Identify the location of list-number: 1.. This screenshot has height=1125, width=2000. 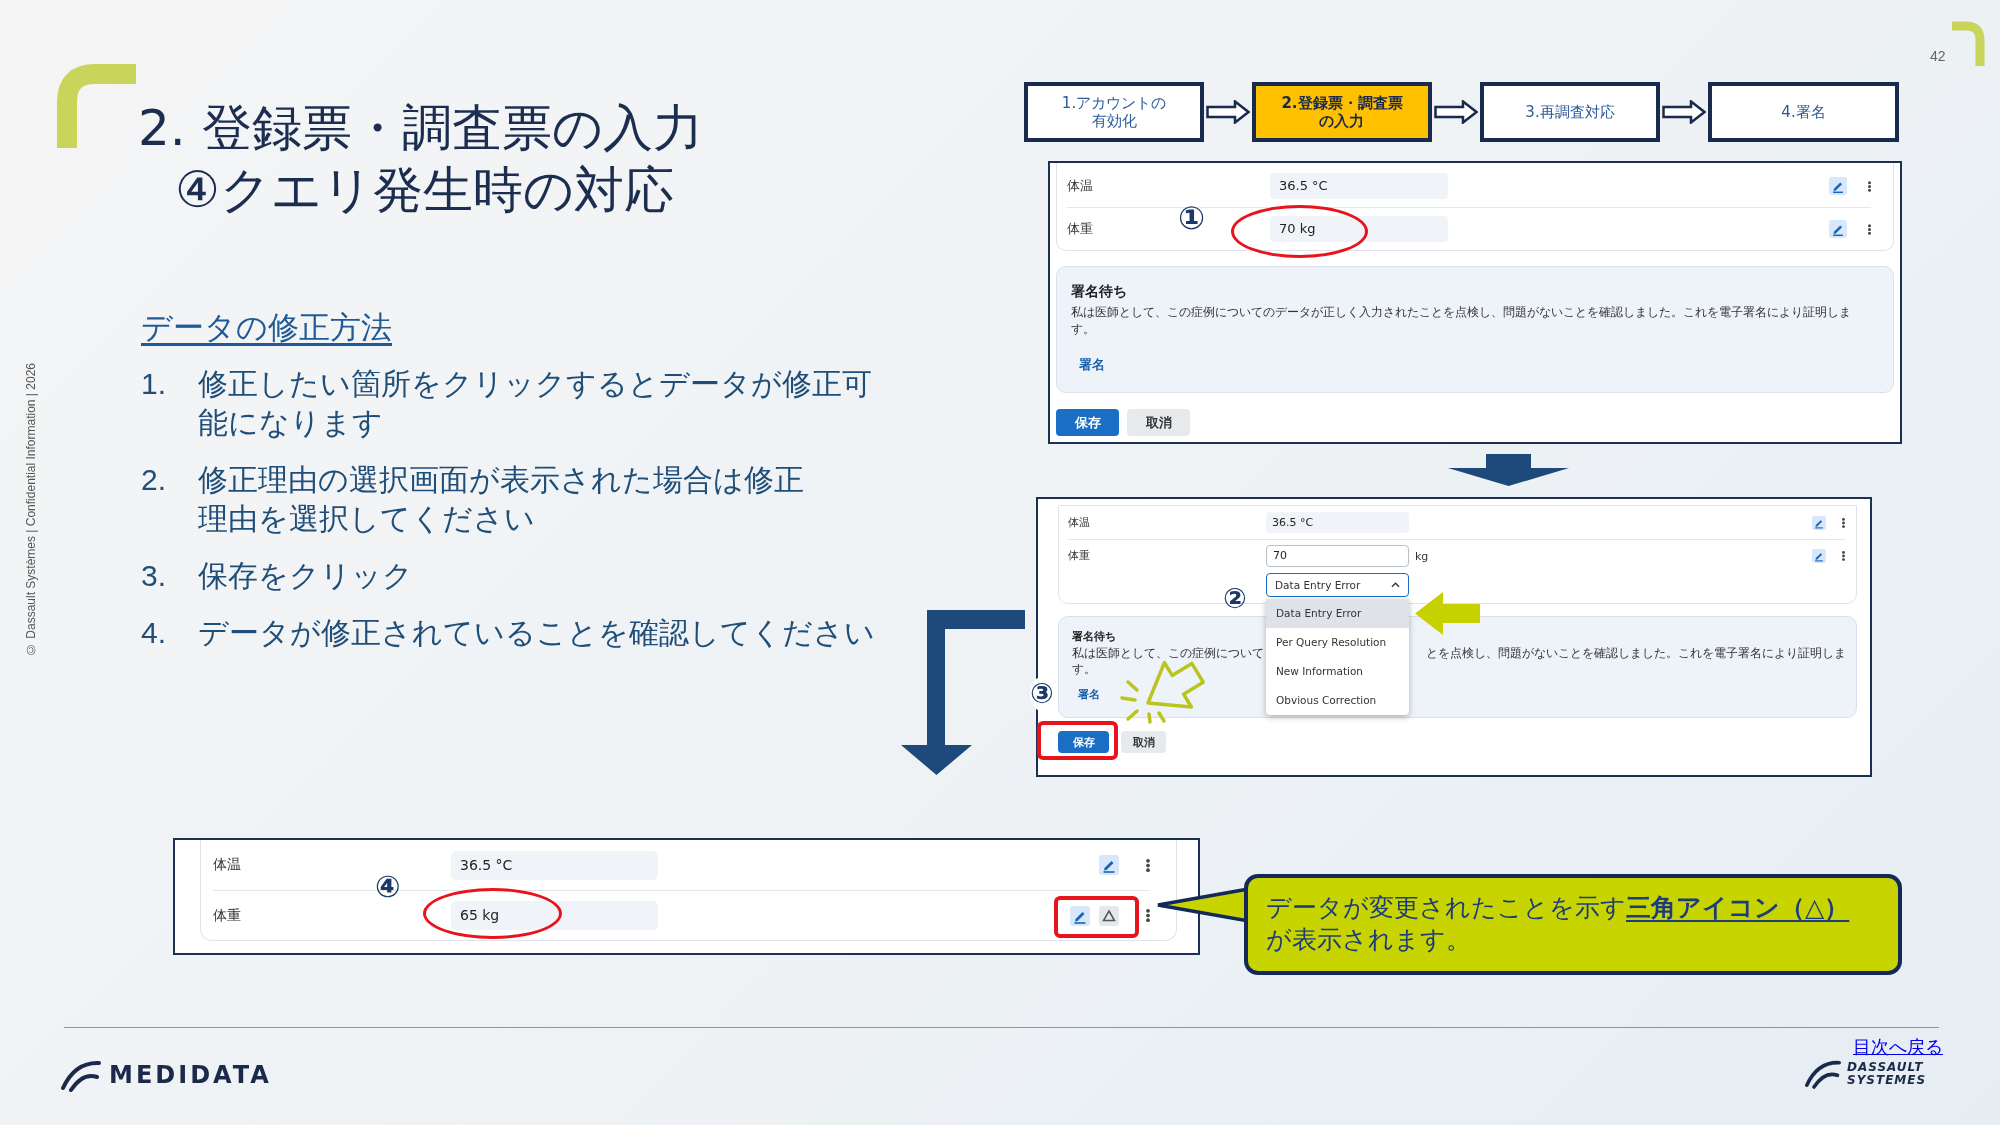
(154, 384).